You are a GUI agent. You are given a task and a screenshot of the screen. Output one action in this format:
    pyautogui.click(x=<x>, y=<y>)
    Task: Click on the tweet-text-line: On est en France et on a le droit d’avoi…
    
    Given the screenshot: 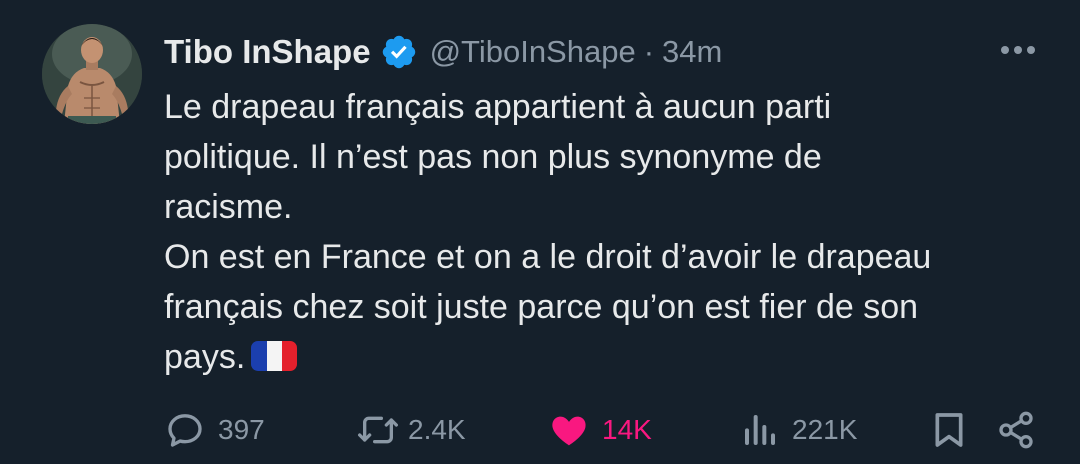 What is the action you would take?
    pyautogui.click(x=548, y=257)
    